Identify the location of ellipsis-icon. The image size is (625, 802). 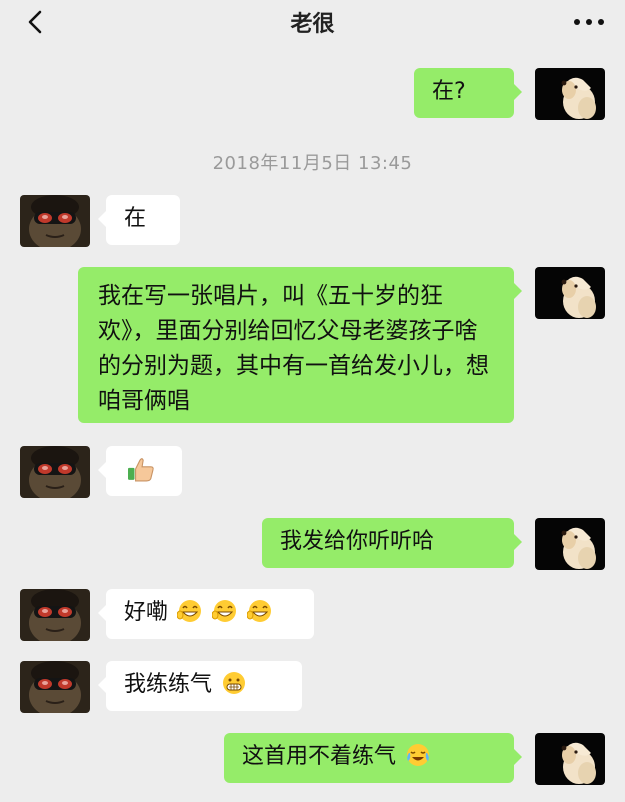
(589, 22).